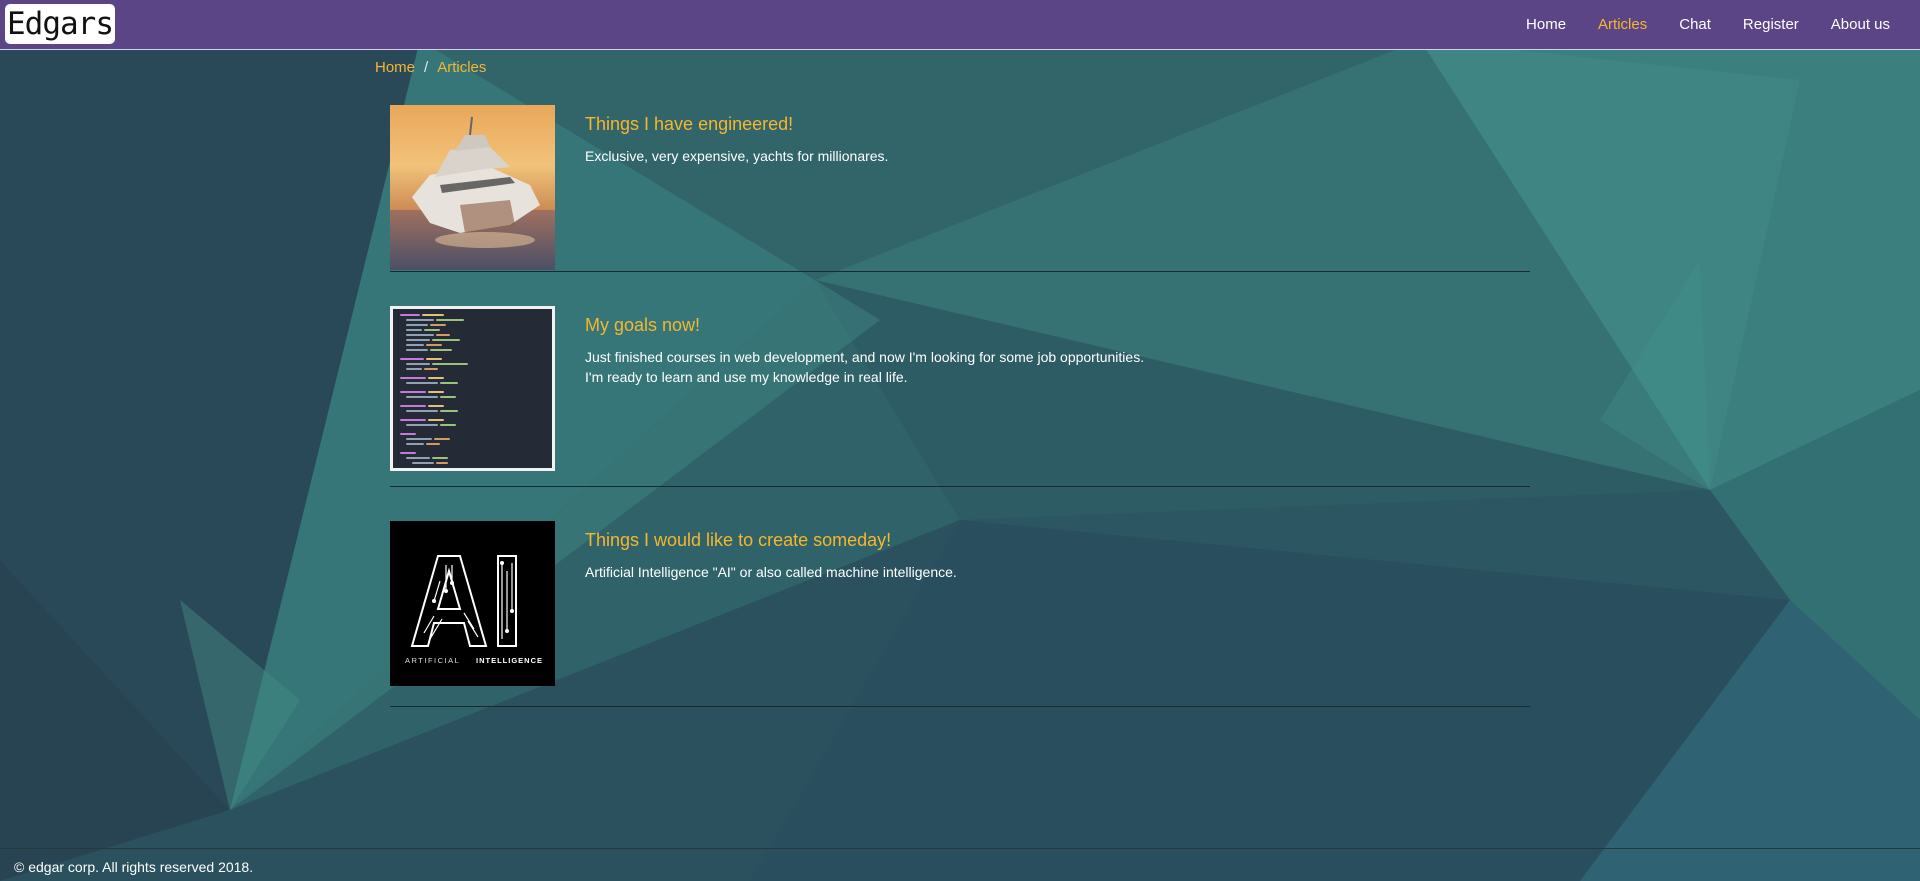 The width and height of the screenshot is (1920, 881). What do you see at coordinates (1622, 24) in the screenshot?
I see `nav-link-articles: Articles` at bounding box center [1622, 24].